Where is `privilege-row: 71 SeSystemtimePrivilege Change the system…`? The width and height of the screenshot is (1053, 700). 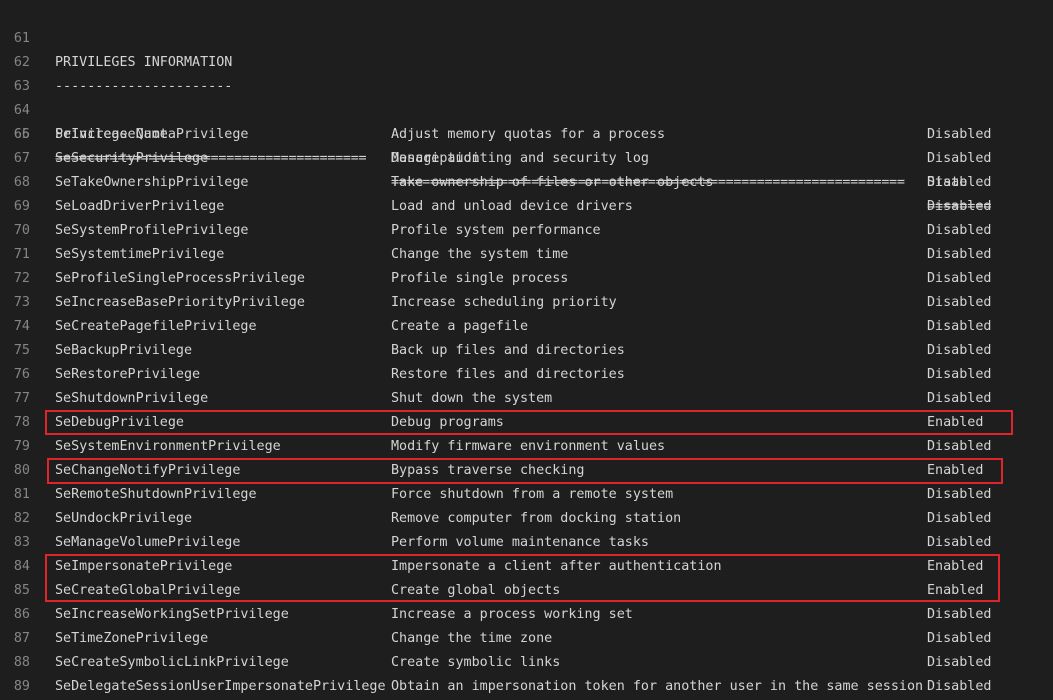 privilege-row: 71 SeSystemtimePrivilege Change the system… is located at coordinates (526, 255).